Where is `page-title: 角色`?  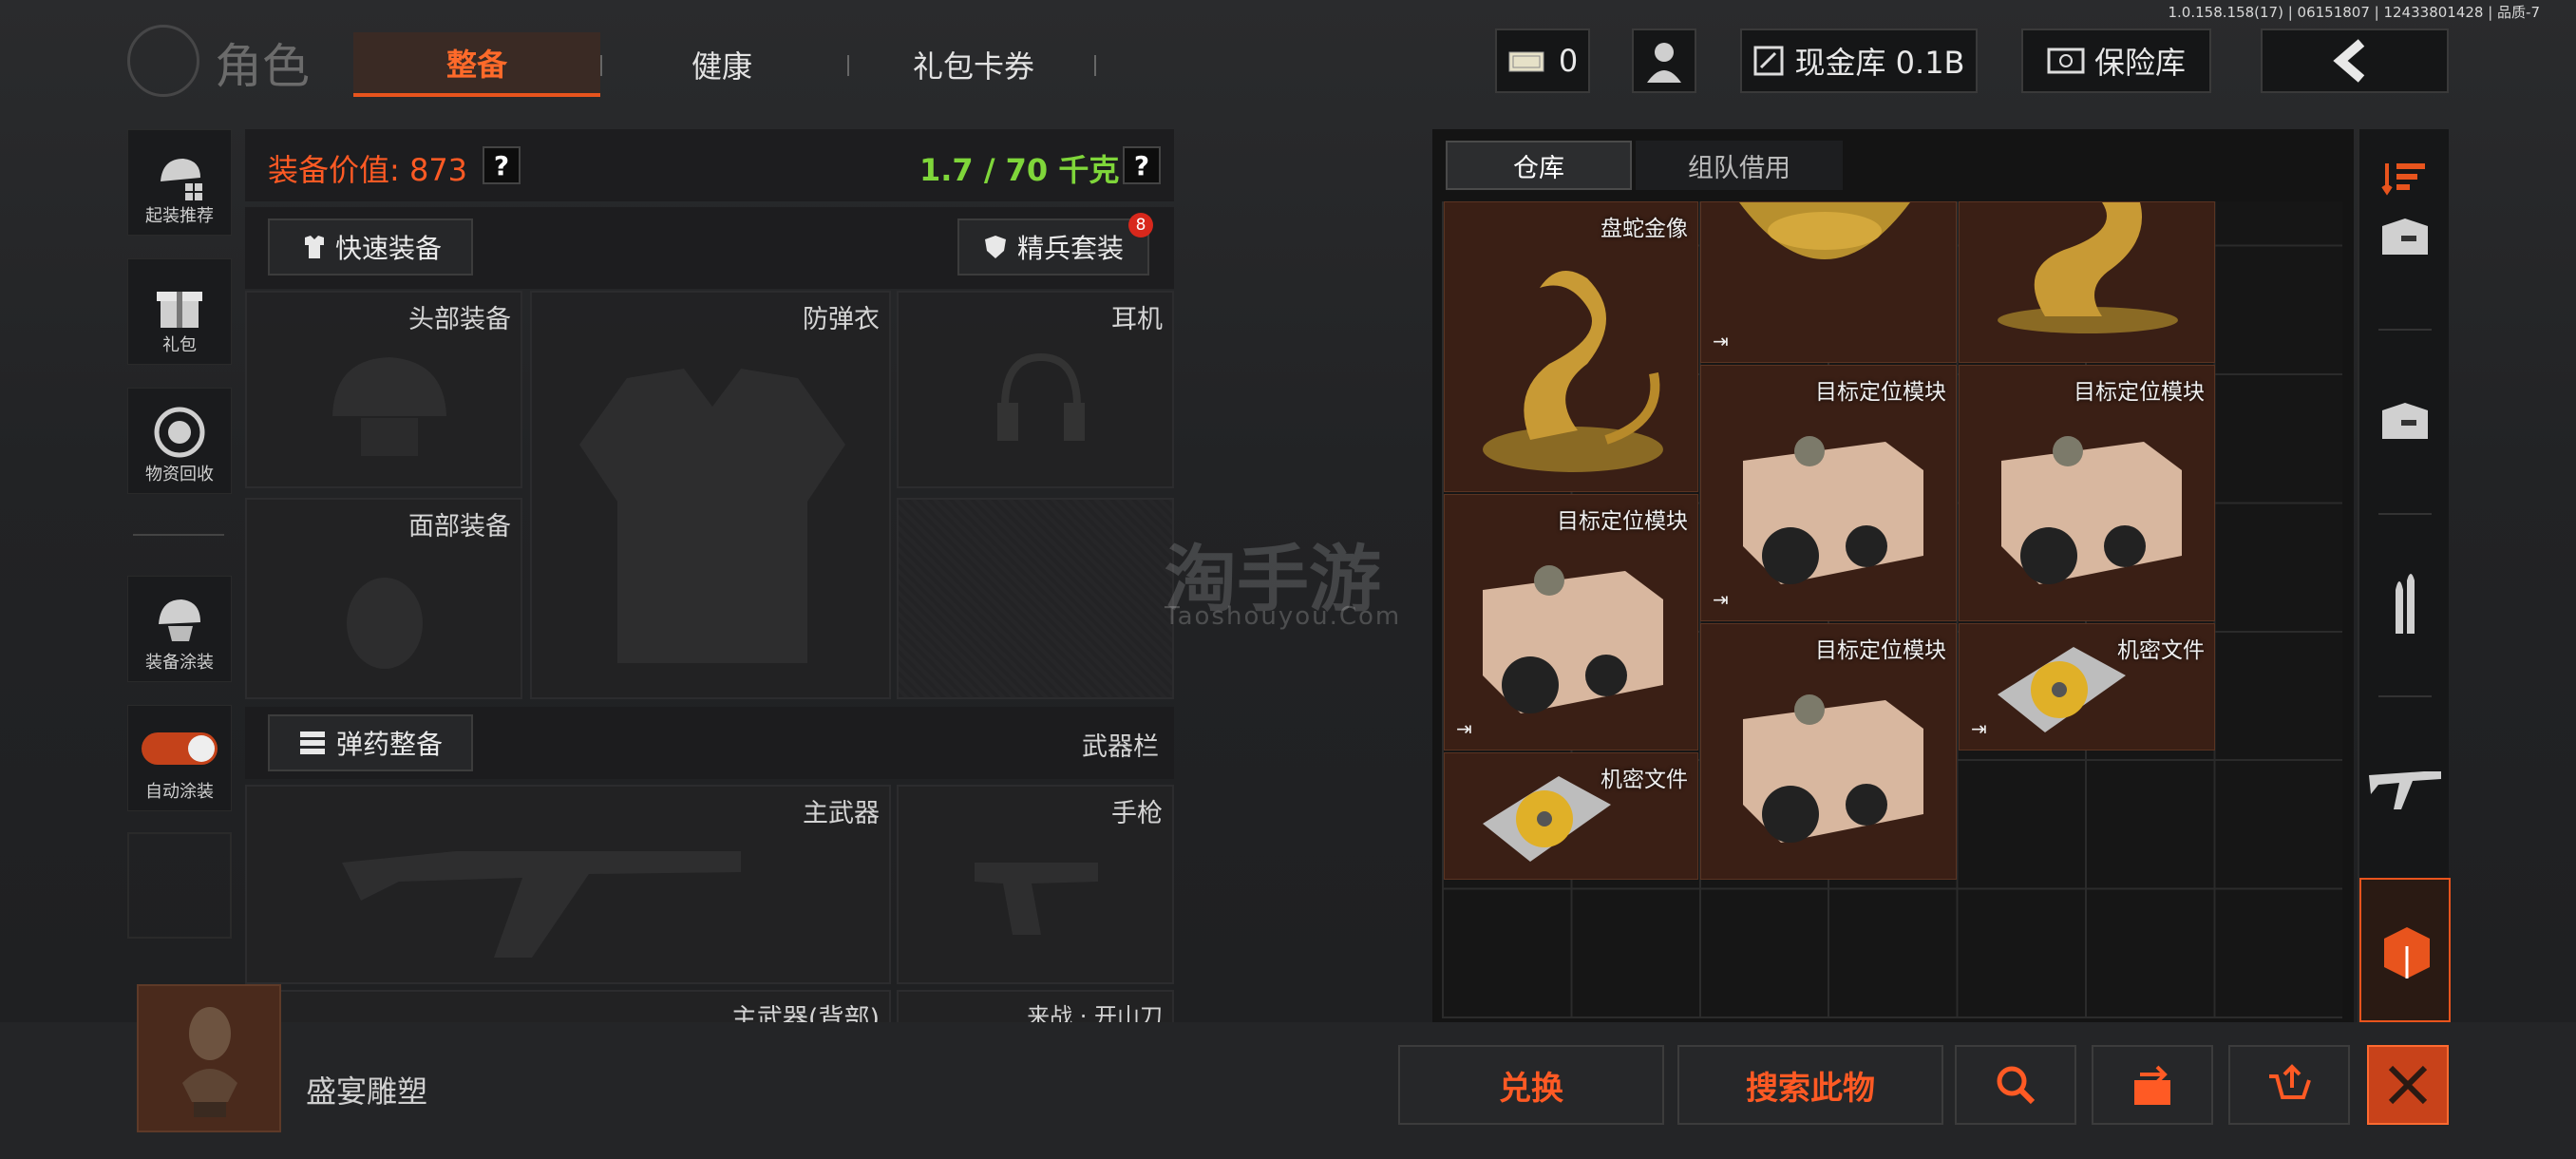 page-title: 角色 is located at coordinates (262, 66).